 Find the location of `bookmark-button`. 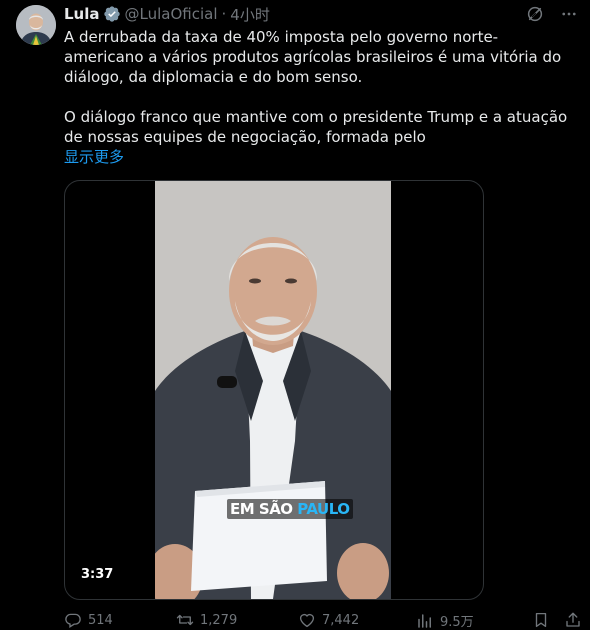

bookmark-button is located at coordinates (541, 620).